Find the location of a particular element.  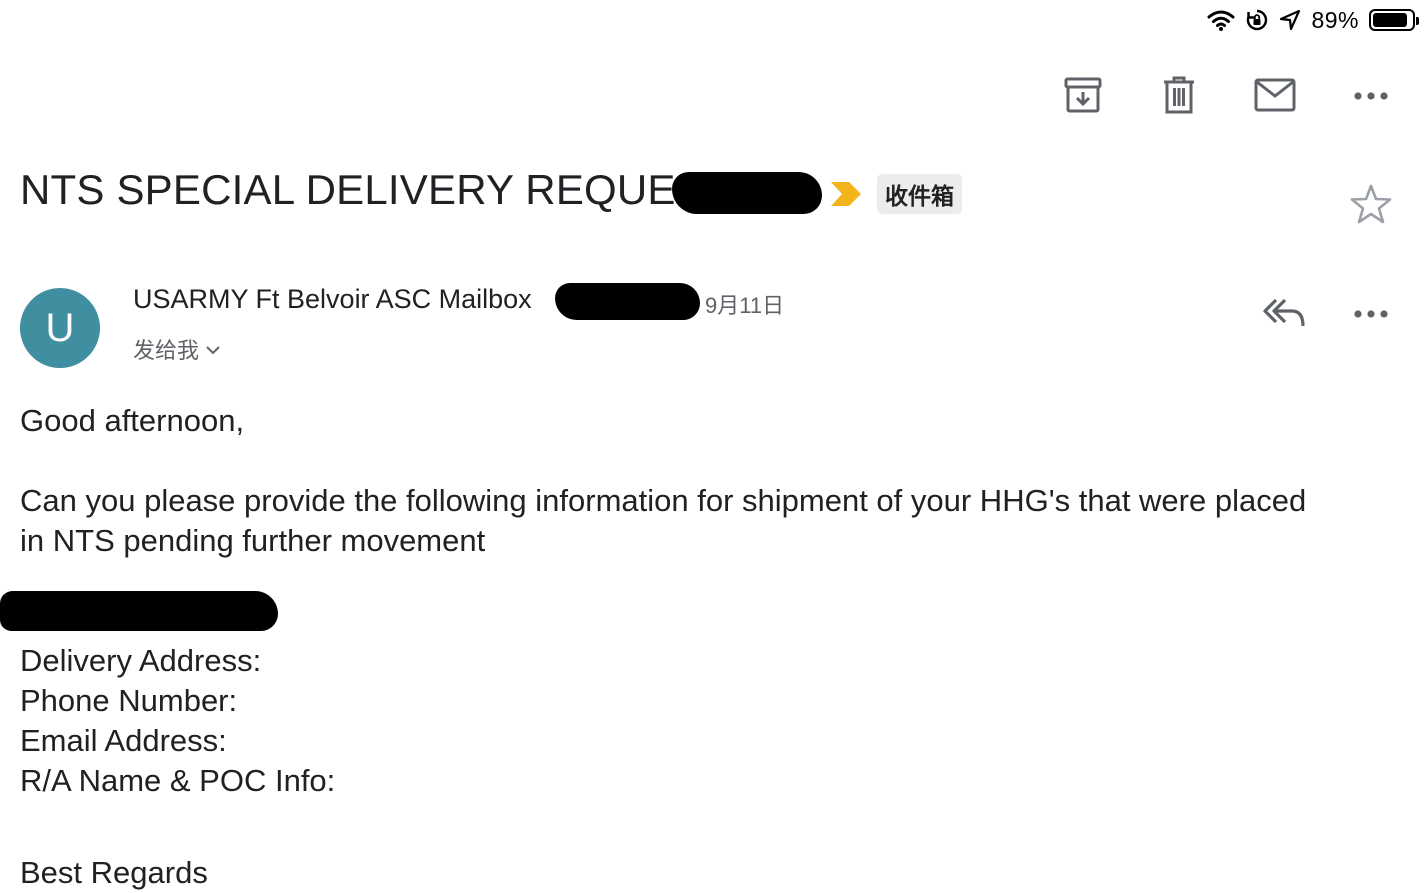

mail-icon is located at coordinates (1275, 97).